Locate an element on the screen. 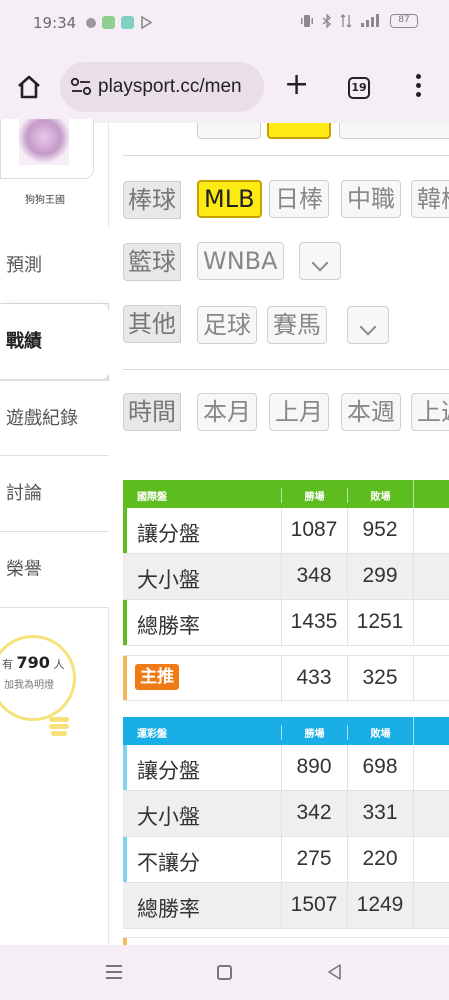  filter-chip-partial-selected is located at coordinates (299, 131).